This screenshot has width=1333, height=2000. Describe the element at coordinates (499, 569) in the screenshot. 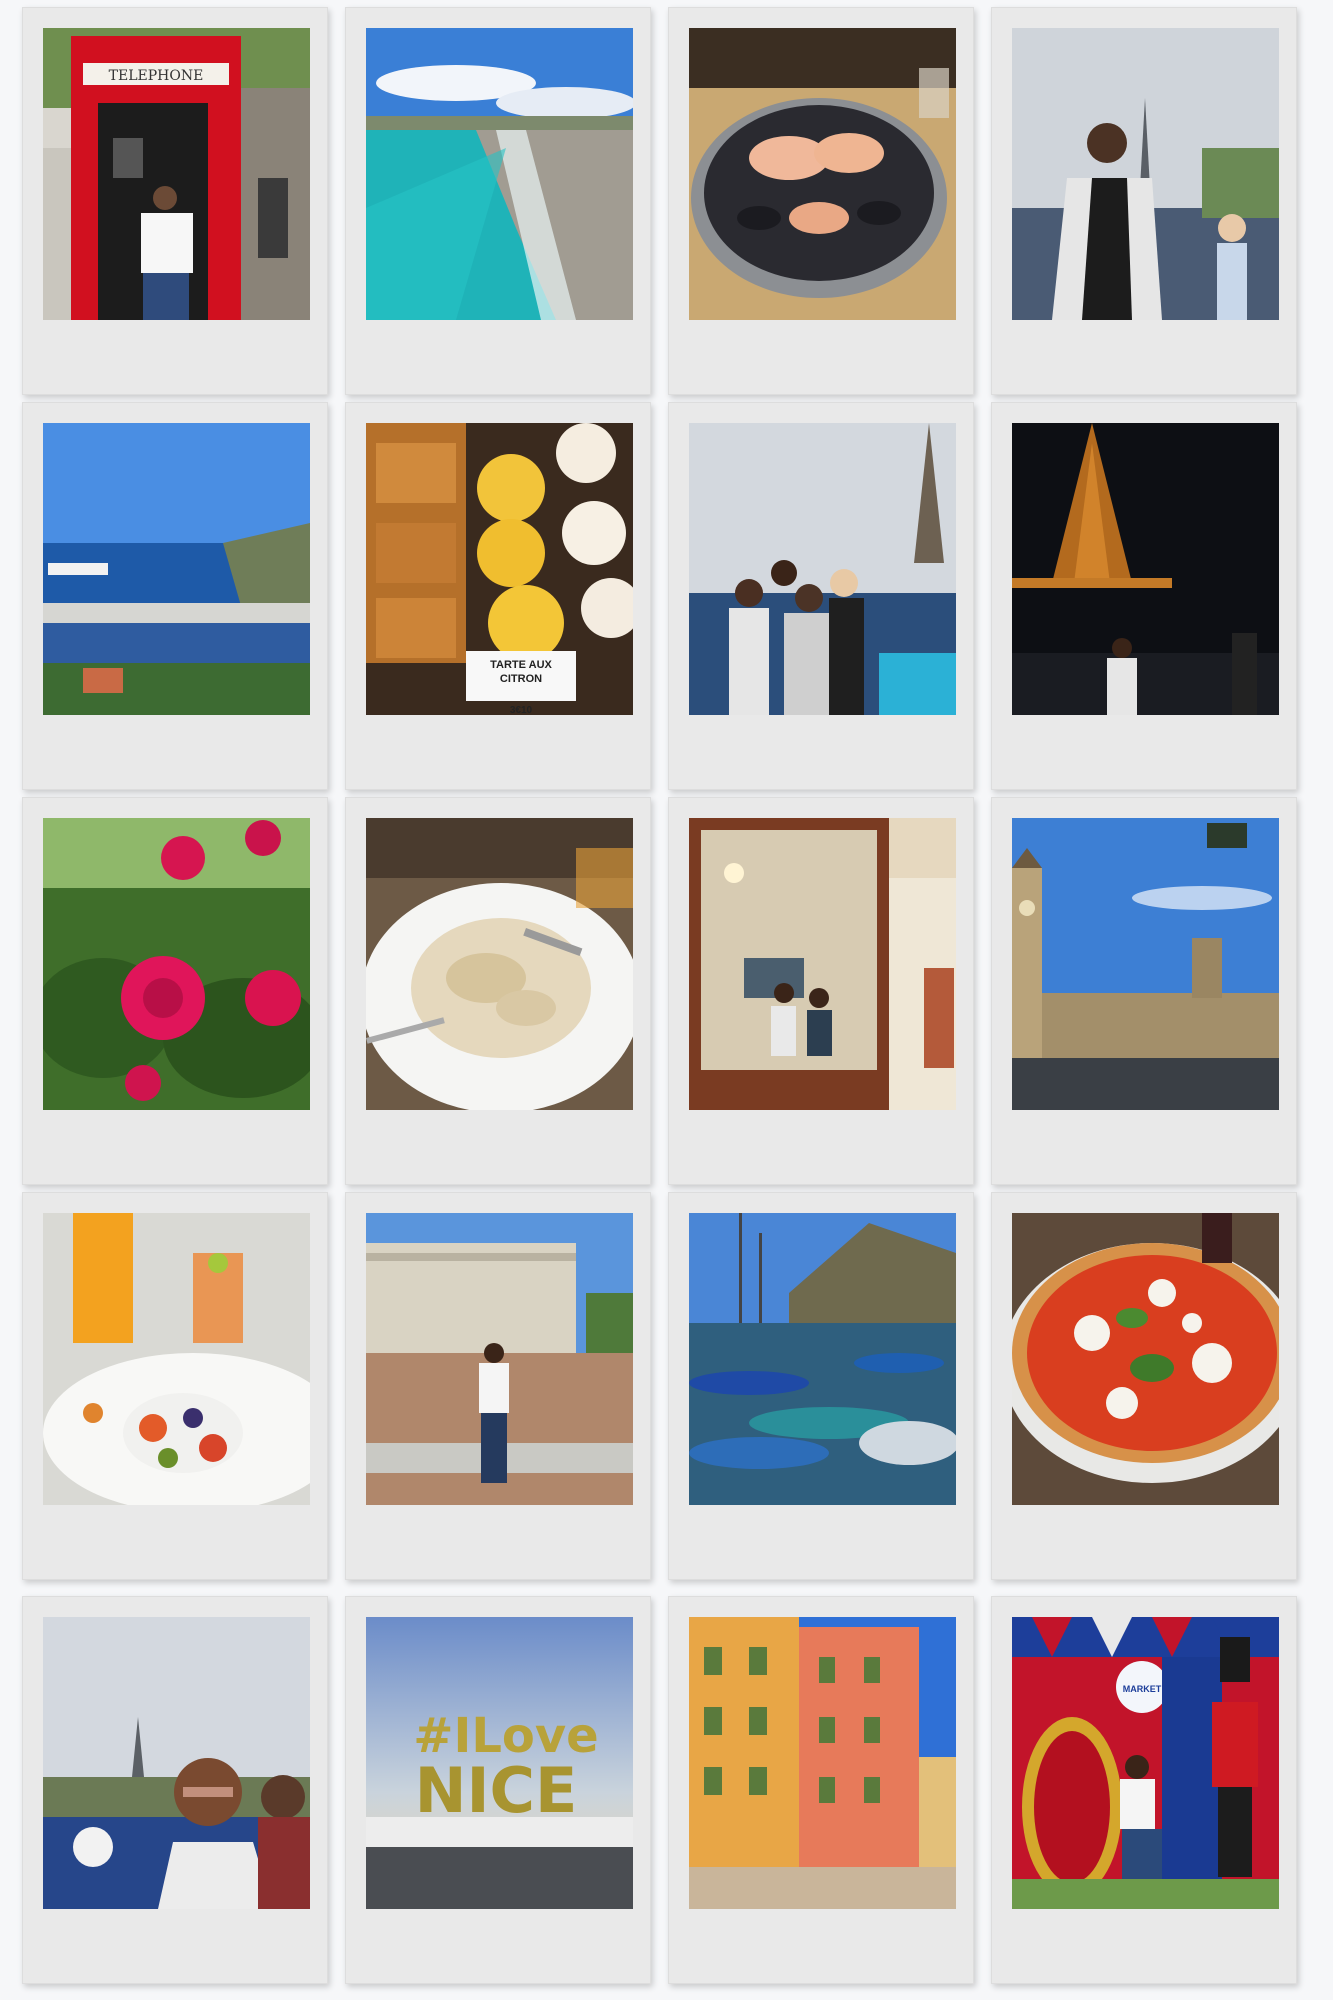

I see `photo-pastries: TARTE AUX CITRON 3€10` at that location.